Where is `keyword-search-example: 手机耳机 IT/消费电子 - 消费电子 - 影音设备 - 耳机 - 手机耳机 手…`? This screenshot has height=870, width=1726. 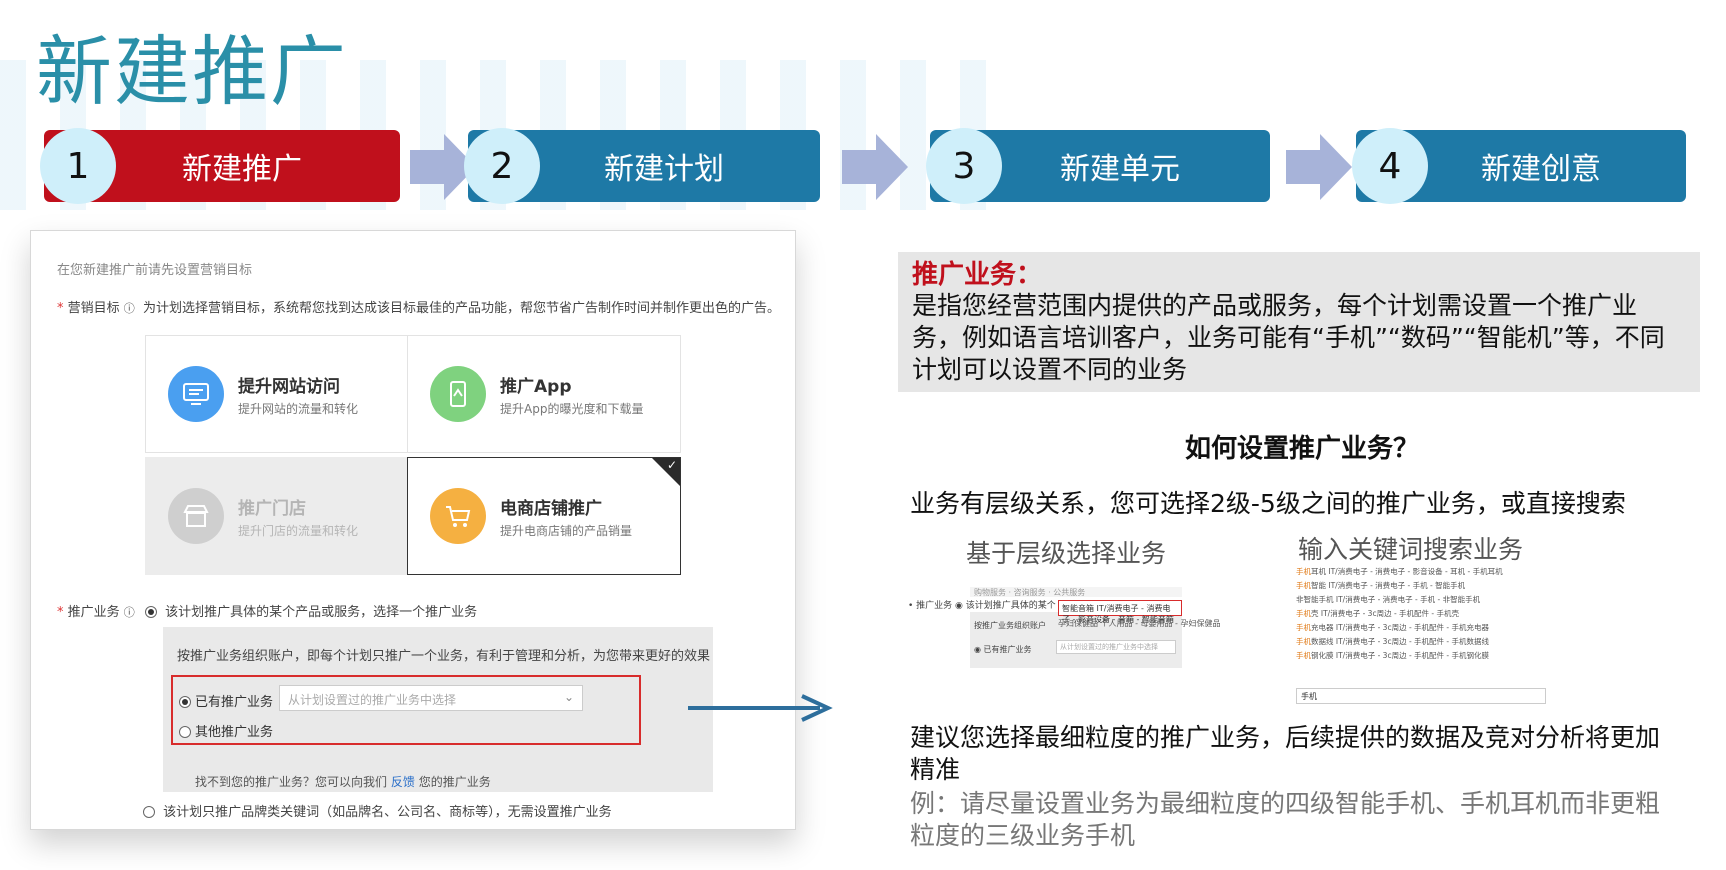
keyword-search-example: 手机耳机 IT/消费电子 - 消费电子 - 影音设备 - 耳机 - 手机耳机 手… is located at coordinates (1421, 636).